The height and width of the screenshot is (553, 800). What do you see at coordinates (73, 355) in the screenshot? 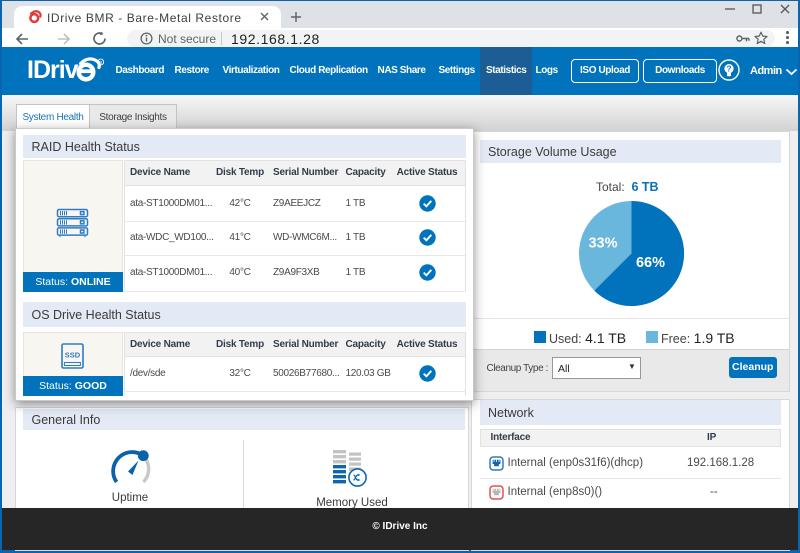
I see `svg-text: SSD` at bounding box center [73, 355].